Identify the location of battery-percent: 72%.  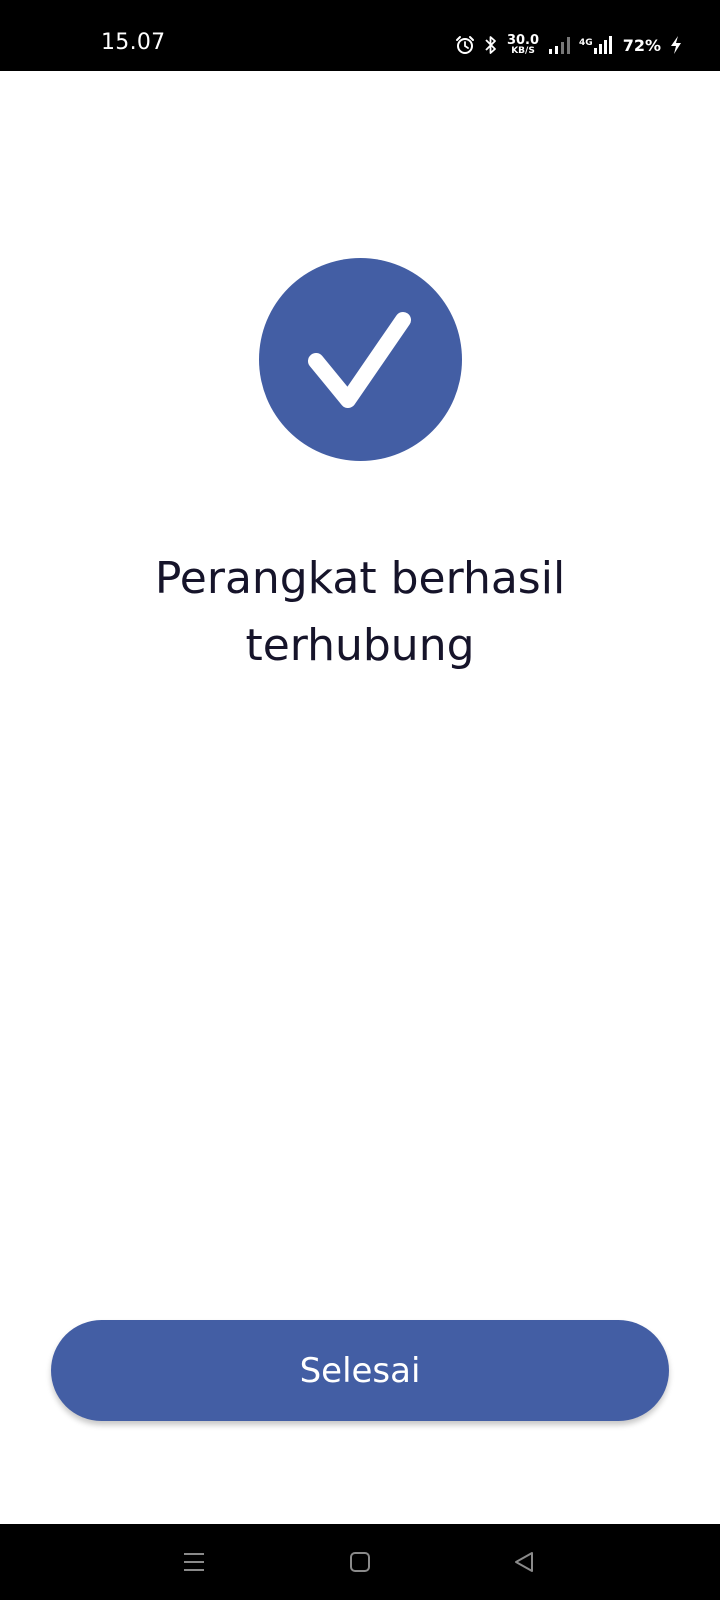
(641, 45).